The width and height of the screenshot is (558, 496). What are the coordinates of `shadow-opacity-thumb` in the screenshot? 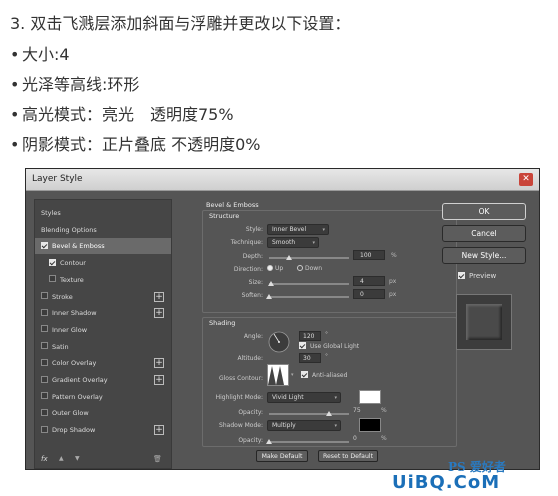 It's located at (269, 441).